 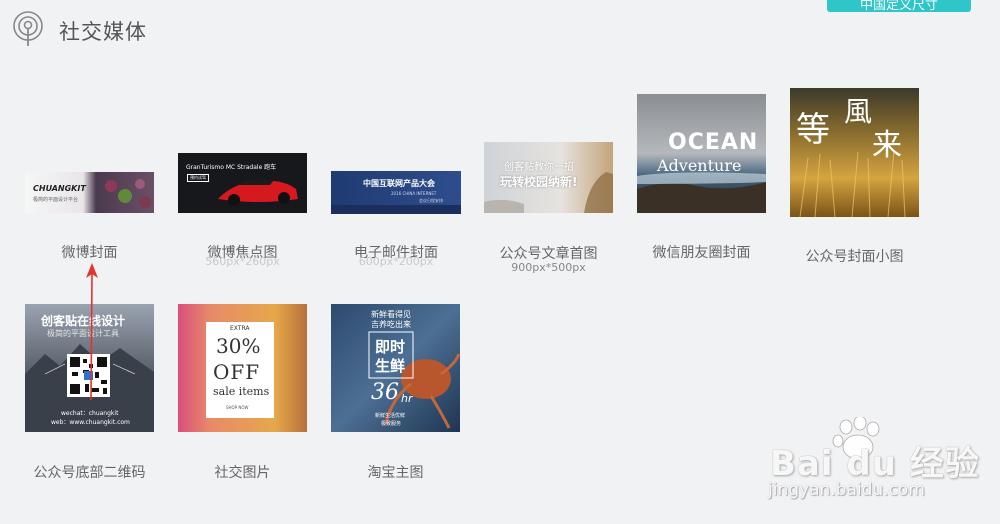 I want to click on template-size-ghost: 560px*260px, so click(x=242, y=261).